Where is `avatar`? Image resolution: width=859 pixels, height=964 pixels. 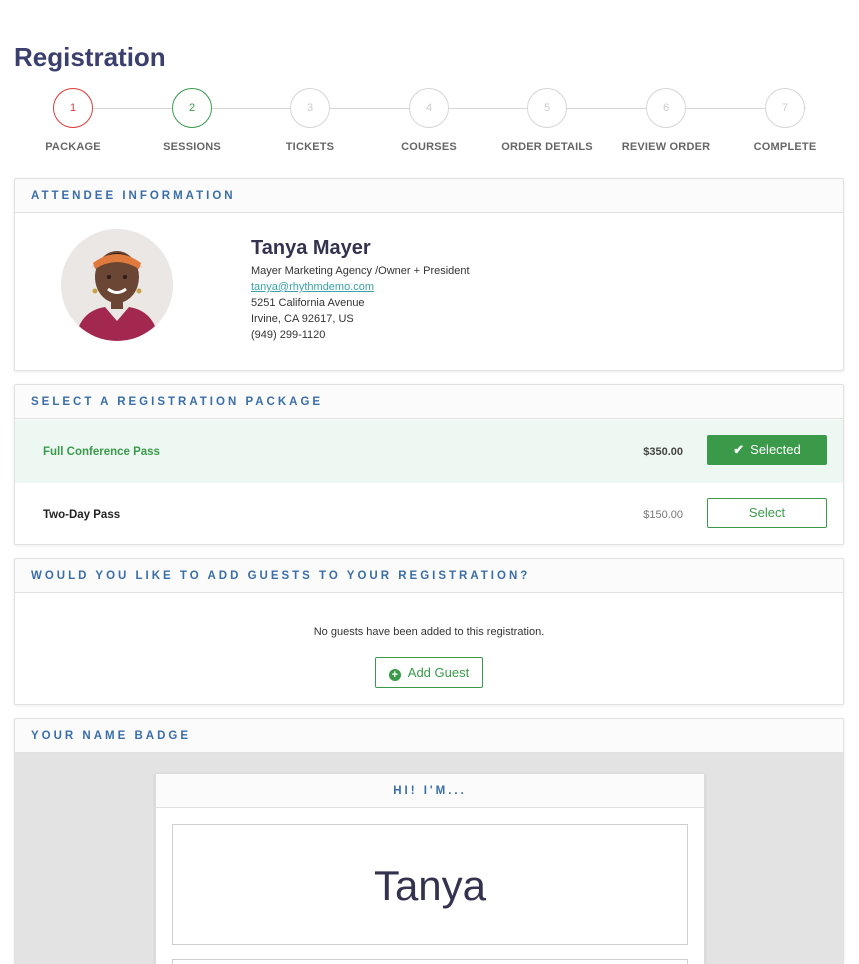
avatar is located at coordinates (117, 285).